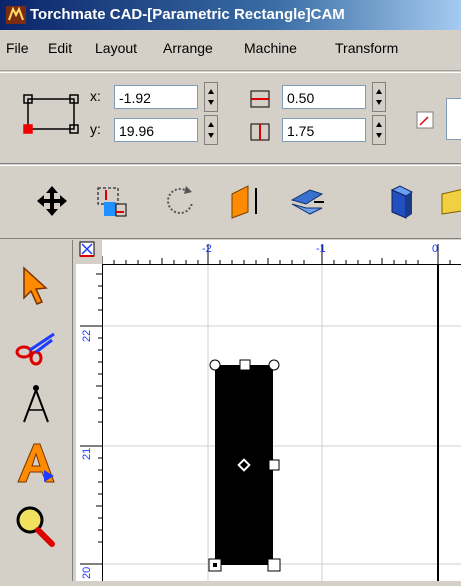 The width and height of the screenshot is (461, 586). I want to click on x-position-field: -1.92, so click(156, 97).